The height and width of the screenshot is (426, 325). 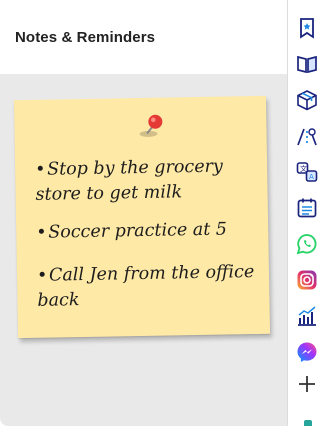 I want to click on pushpin-icon, so click(x=151, y=125).